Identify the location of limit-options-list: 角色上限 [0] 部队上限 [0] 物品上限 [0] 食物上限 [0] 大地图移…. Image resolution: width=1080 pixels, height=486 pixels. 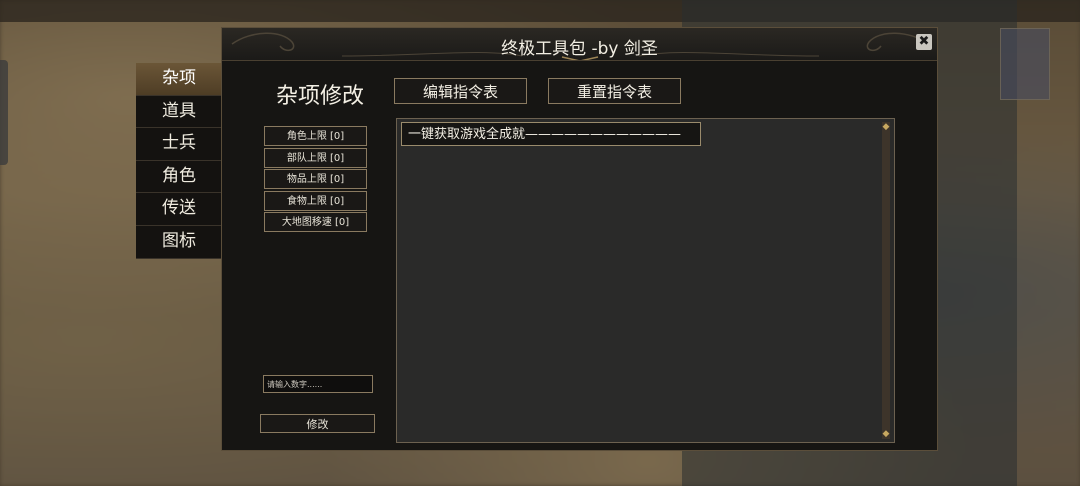
(315, 180).